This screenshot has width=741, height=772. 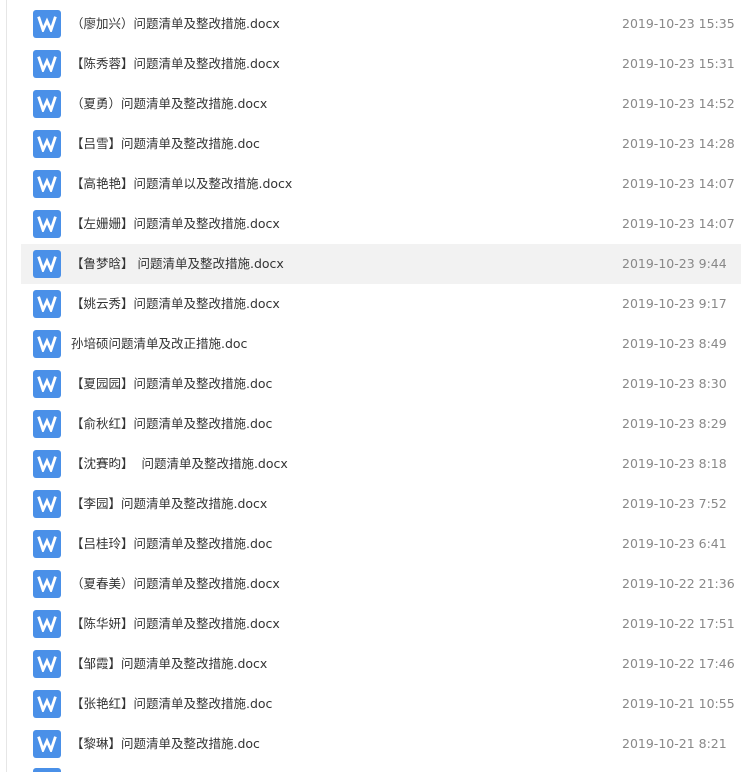 I want to click on file-name: 【张艳红】问题清单及整改措施.doc, so click(x=171, y=704).